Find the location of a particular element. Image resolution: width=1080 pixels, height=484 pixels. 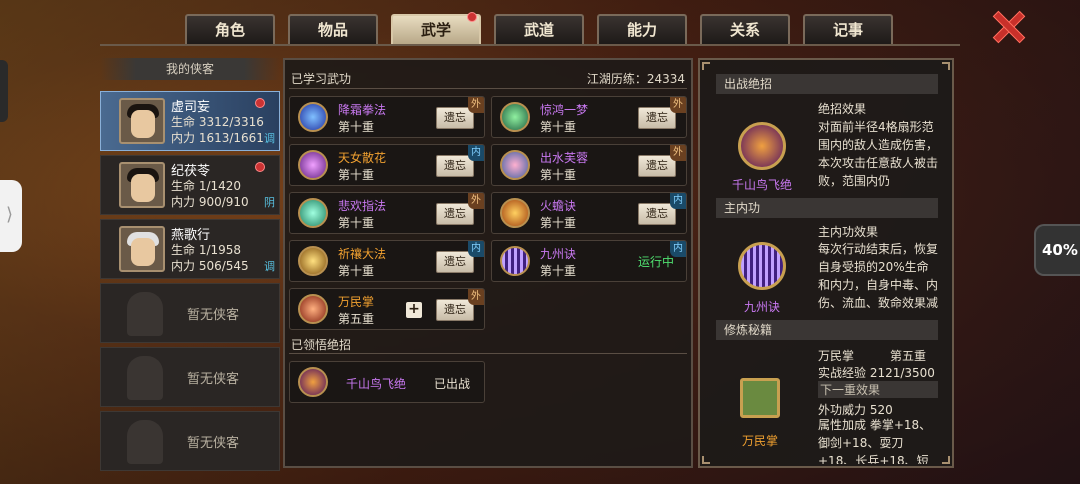

hero-status: 调 is located at coordinates (269, 266).